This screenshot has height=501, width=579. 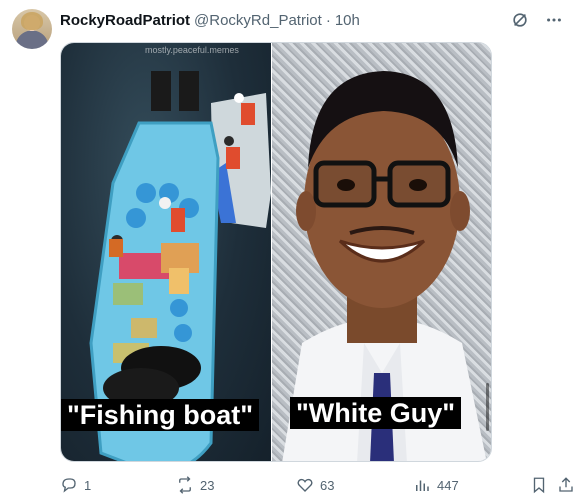 I want to click on post-header: RockyRoadPatriot @RockyRd_Patriot · 10h, so click(x=210, y=20).